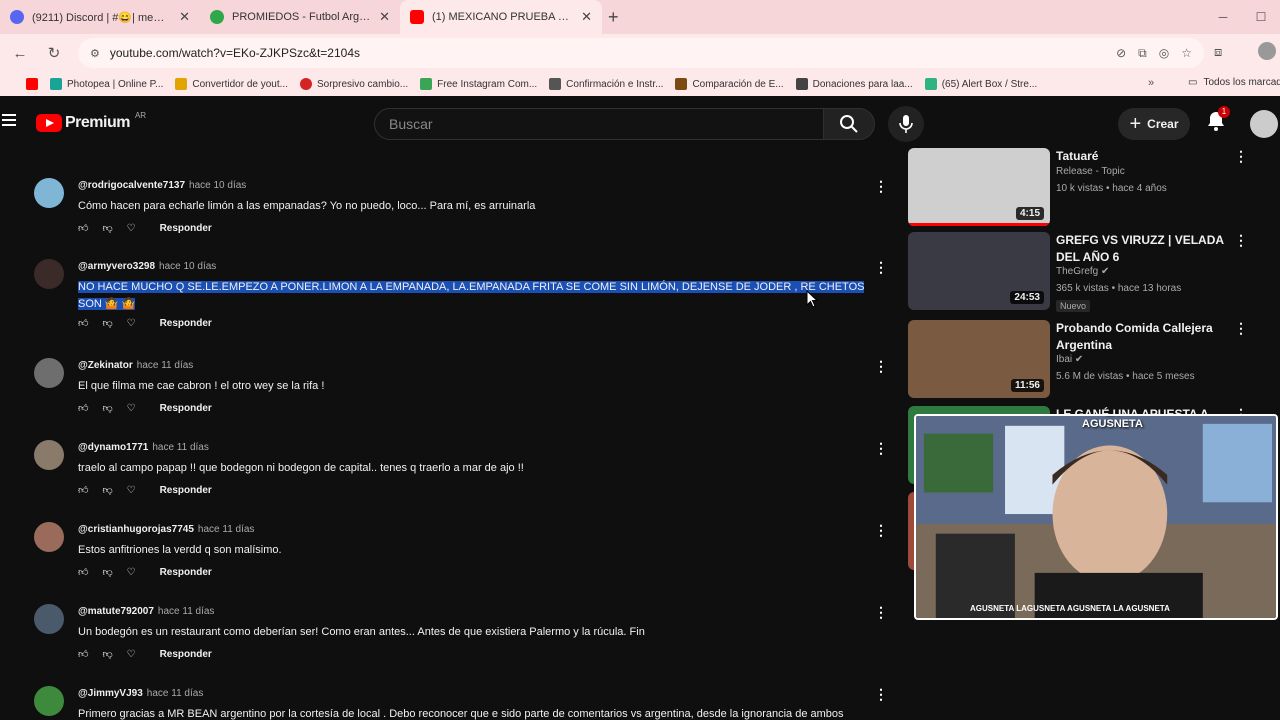 Image resolution: width=1280 pixels, height=720 pixels. I want to click on search-input: Buscar, so click(599, 124).